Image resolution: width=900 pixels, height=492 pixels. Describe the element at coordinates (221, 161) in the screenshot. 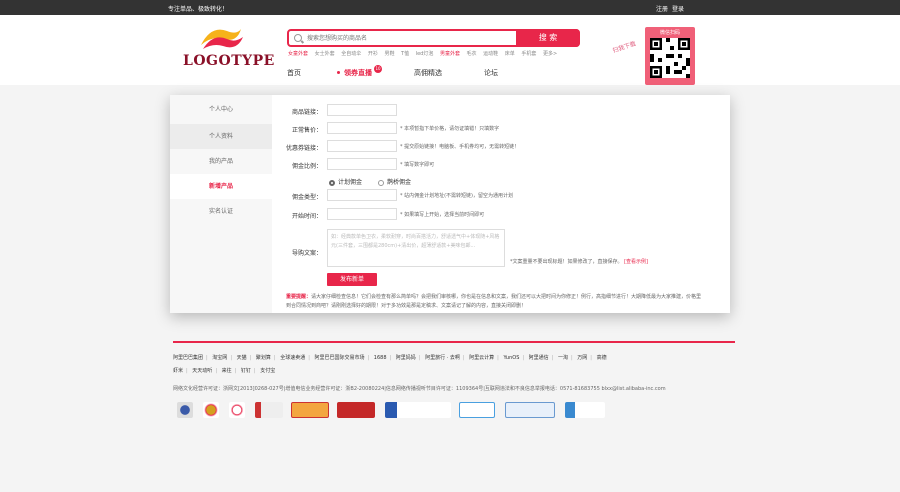

I see `sidebar-item-my-products: 我的产品` at that location.